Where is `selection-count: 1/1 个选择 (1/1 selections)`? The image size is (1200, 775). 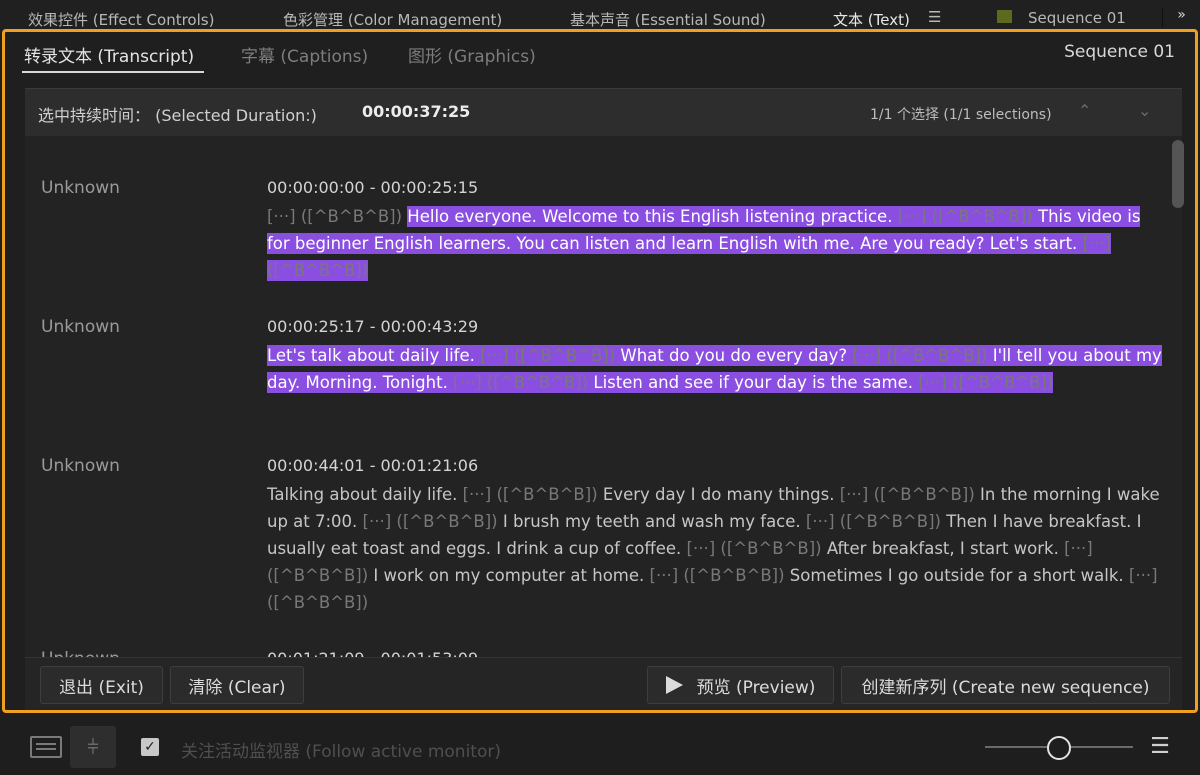 selection-count: 1/1 个选择 (1/1 selections) is located at coordinates (961, 115).